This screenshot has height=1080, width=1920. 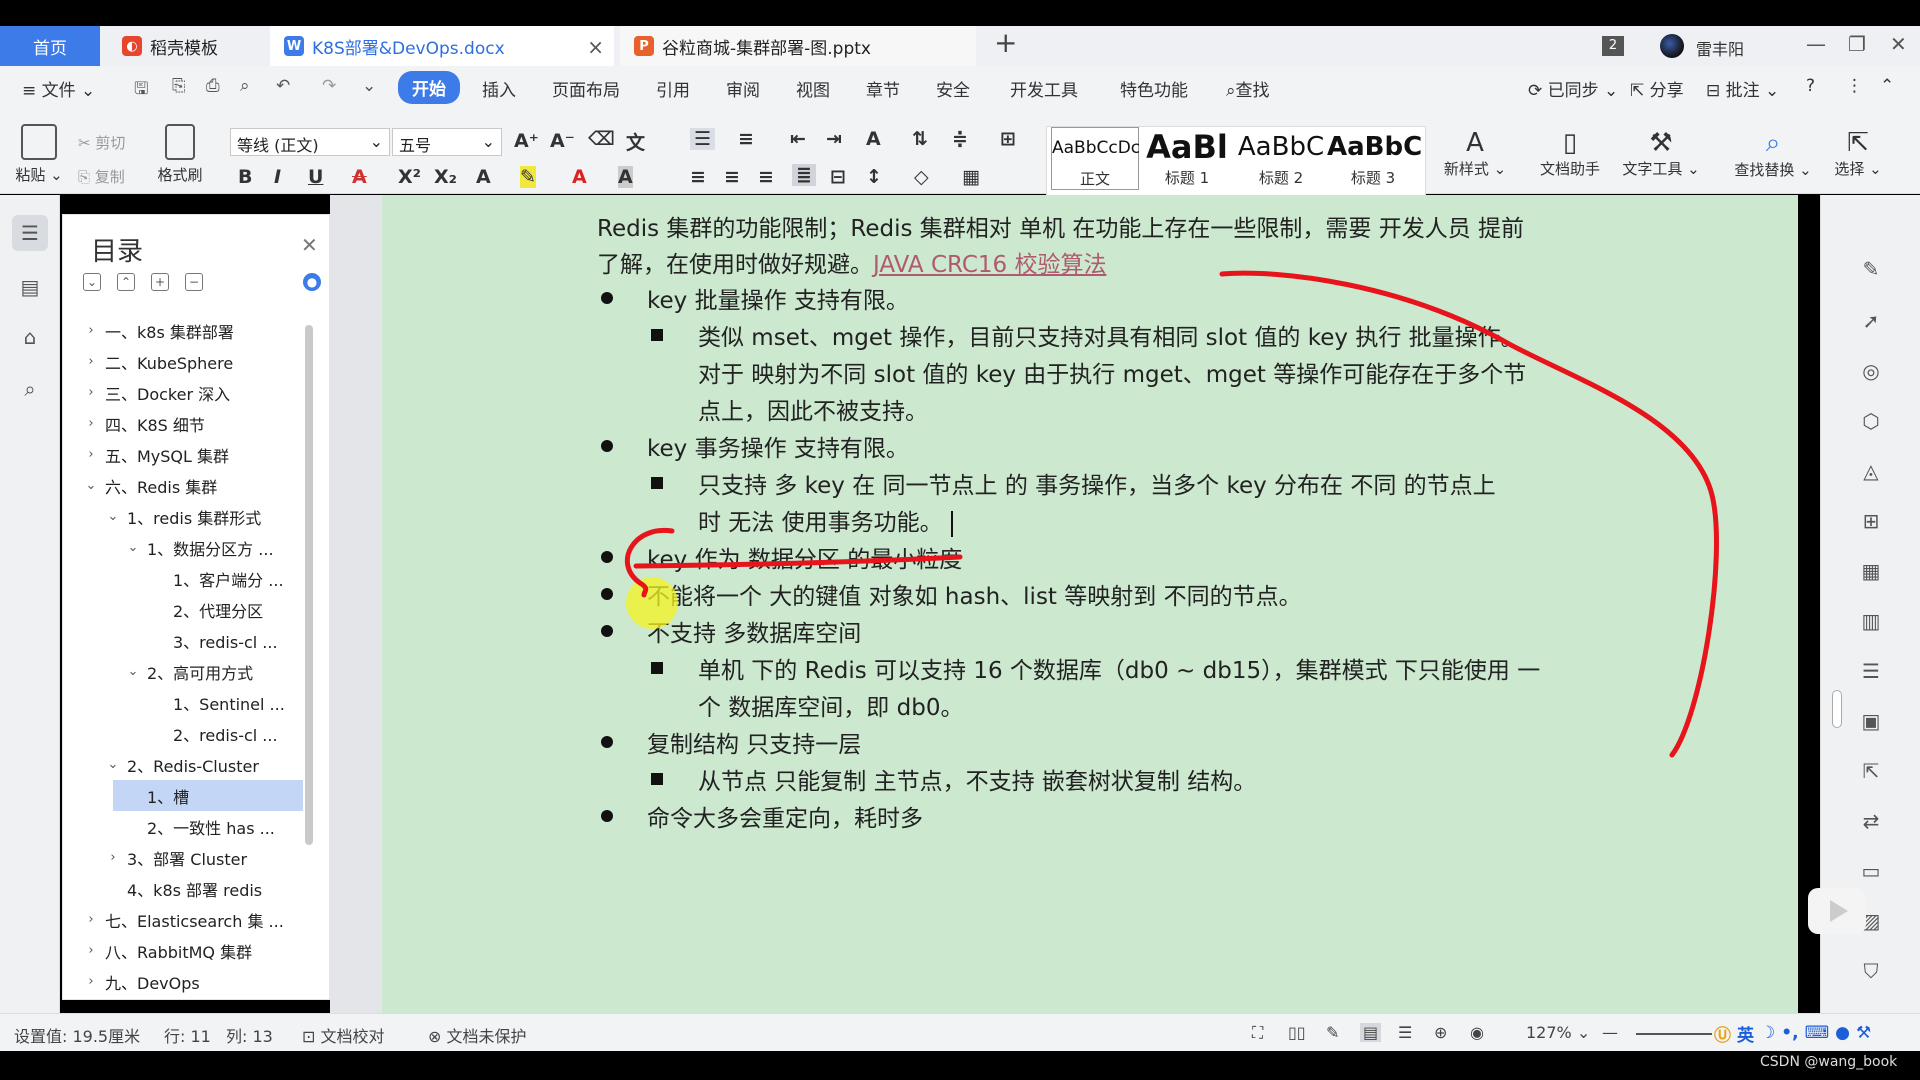 What do you see at coordinates (183, 454) in the screenshot?
I see `toc-item: › 五、MySQL 集群` at bounding box center [183, 454].